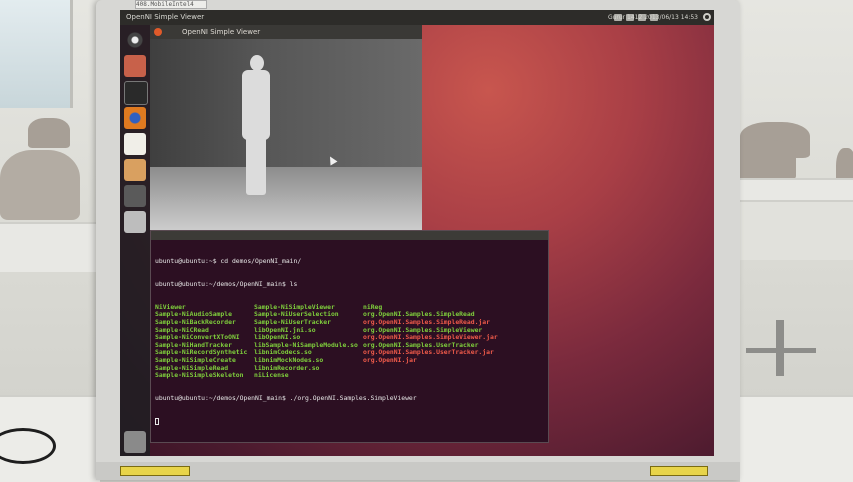 The width and height of the screenshot is (853, 482). Describe the element at coordinates (135, 442) in the screenshot. I see `trash-icon` at that location.